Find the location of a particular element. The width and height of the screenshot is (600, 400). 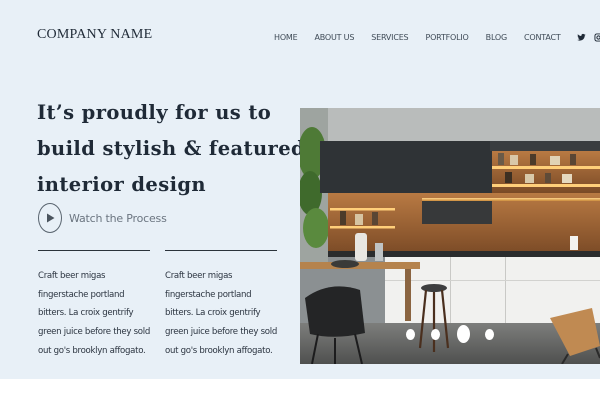

column-divider-left is located at coordinates (94, 250).